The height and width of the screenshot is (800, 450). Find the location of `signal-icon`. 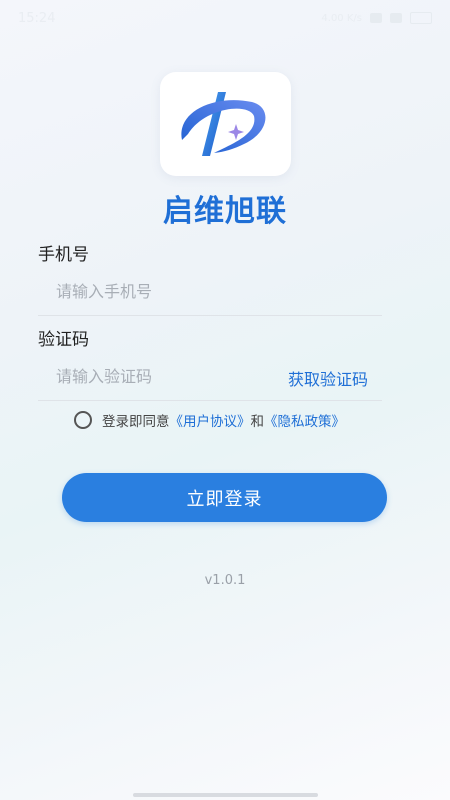

signal-icon is located at coordinates (376, 18).